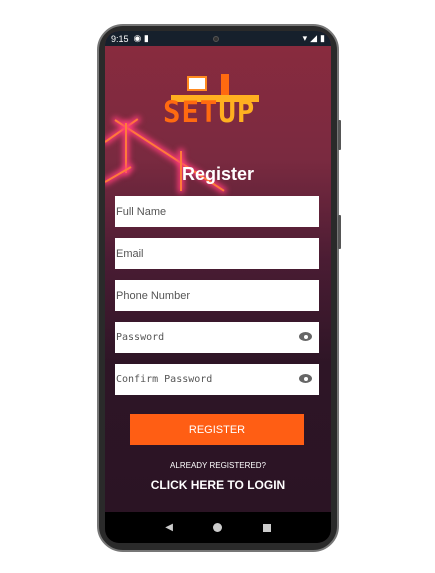 The height and width of the screenshot is (573, 435). I want to click on full-name-input: Full Name, so click(217, 211).